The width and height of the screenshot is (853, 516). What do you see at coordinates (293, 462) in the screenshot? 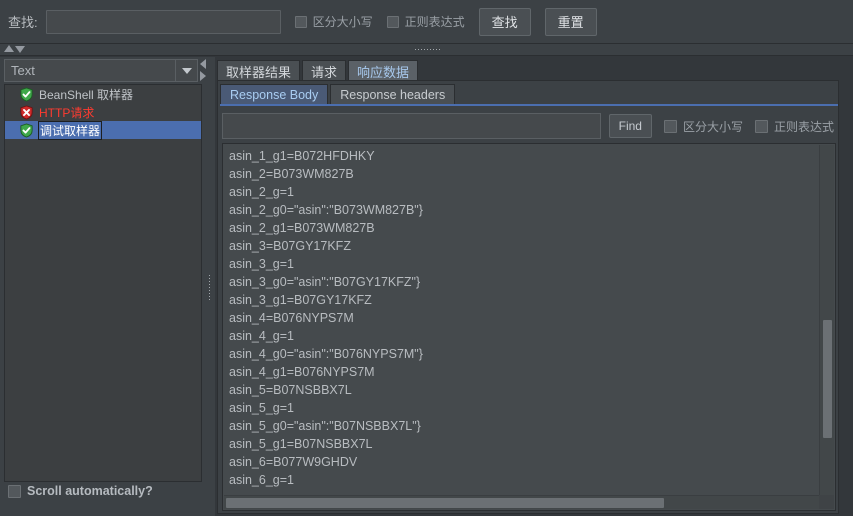
I see `response-line: asin_6=B077W9GHDV` at bounding box center [293, 462].